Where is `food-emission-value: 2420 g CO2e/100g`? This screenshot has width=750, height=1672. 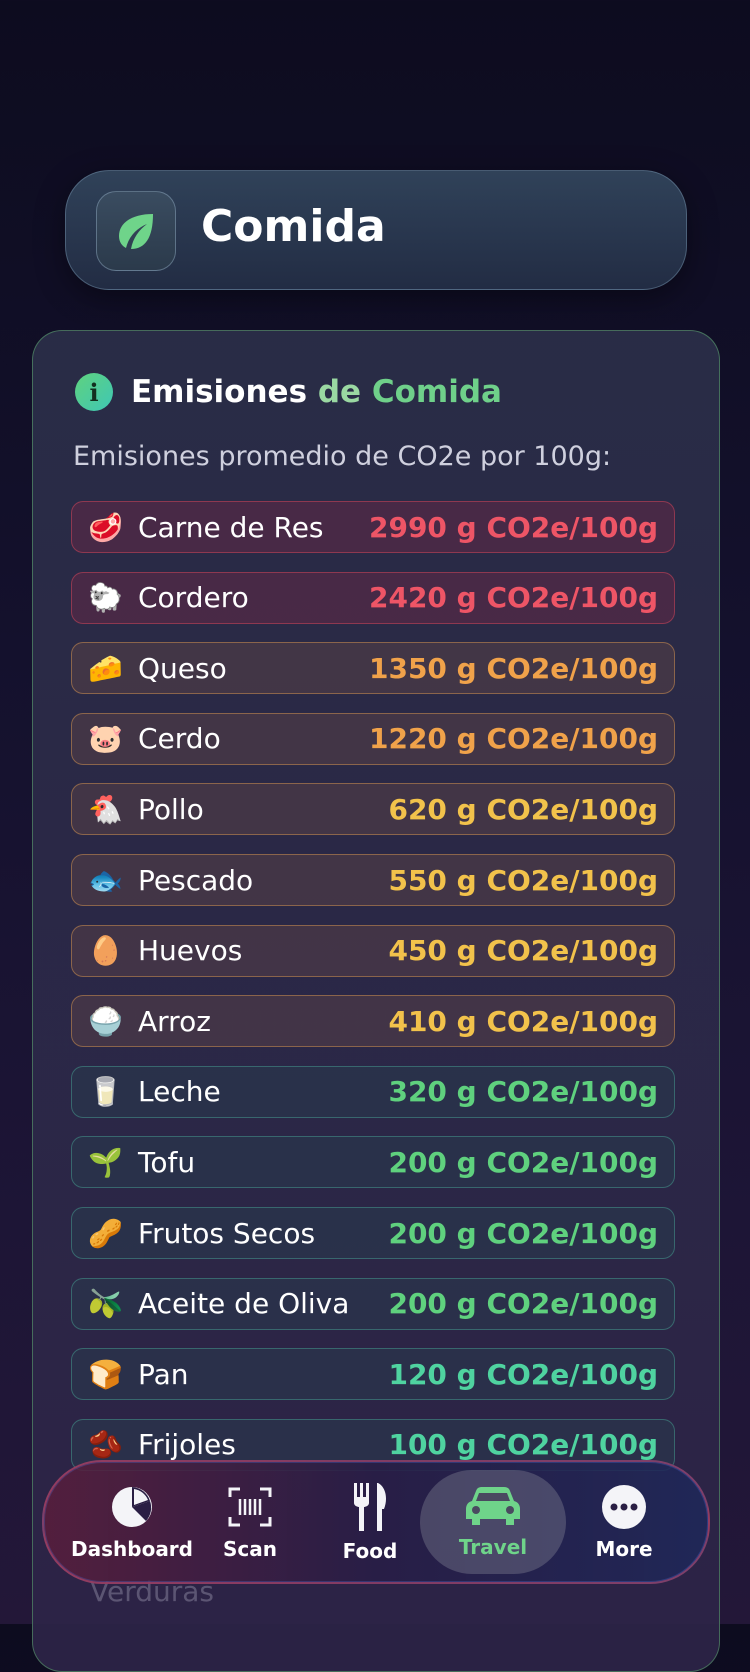
food-emission-value: 2420 g CO2e/100g is located at coordinates (513, 598).